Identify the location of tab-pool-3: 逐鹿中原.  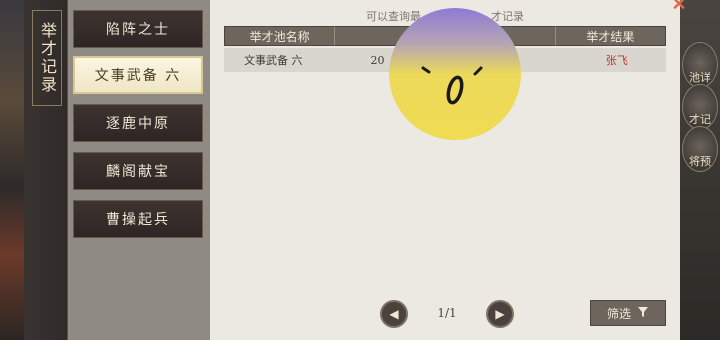
(138, 123).